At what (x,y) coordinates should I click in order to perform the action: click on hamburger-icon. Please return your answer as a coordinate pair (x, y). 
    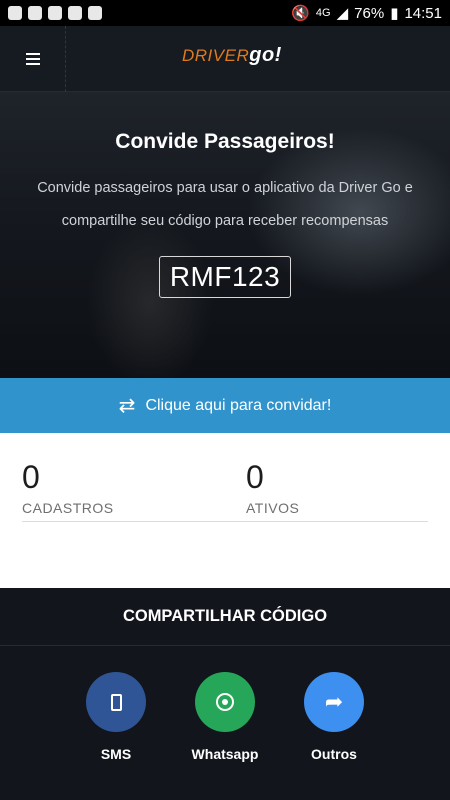
    Looking at the image, I should click on (32, 58).